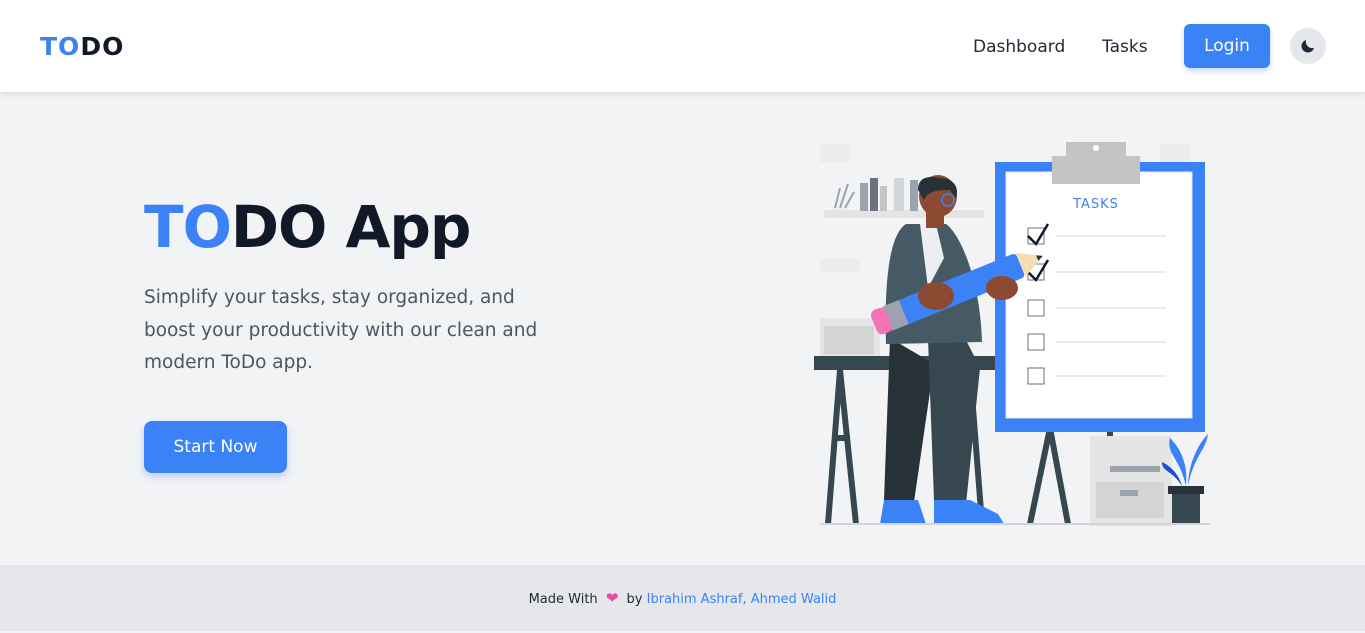  What do you see at coordinates (742, 599) in the screenshot?
I see `footer-authors-link: Ibrahim Ashraf, Ahmed Walid` at bounding box center [742, 599].